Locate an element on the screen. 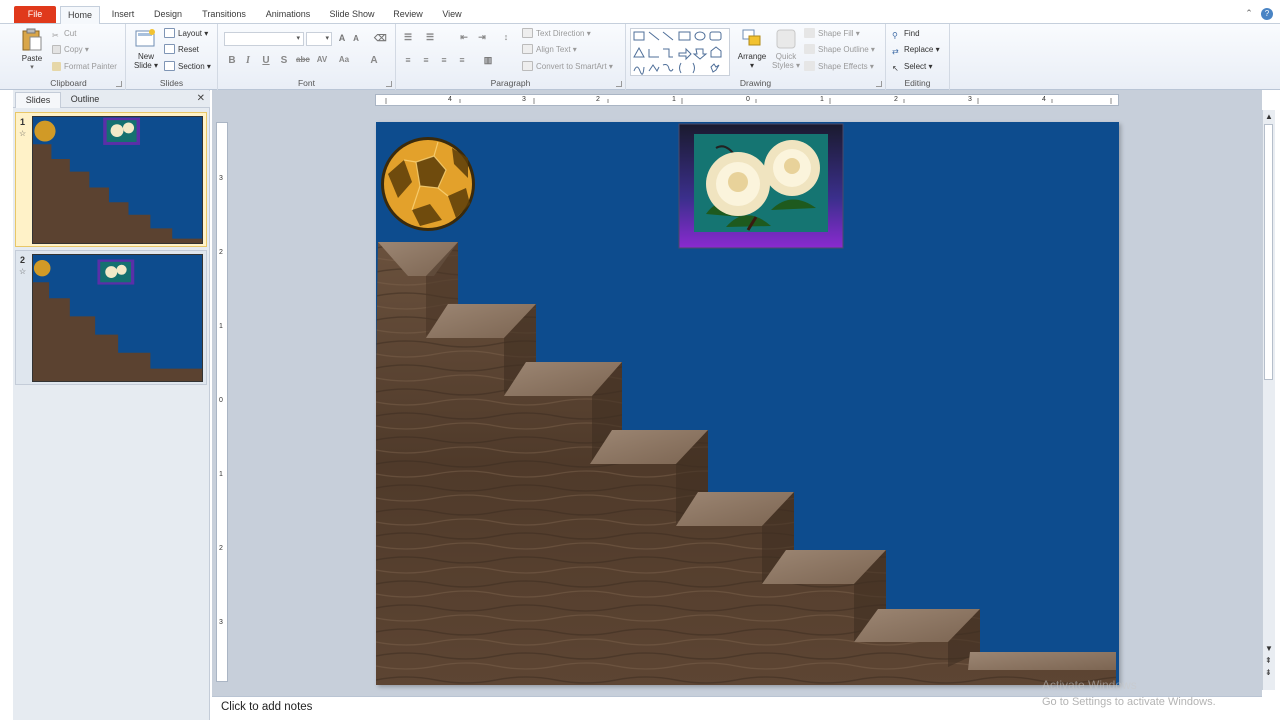  clear-formatting-icon: ⌫ is located at coordinates (380, 38).